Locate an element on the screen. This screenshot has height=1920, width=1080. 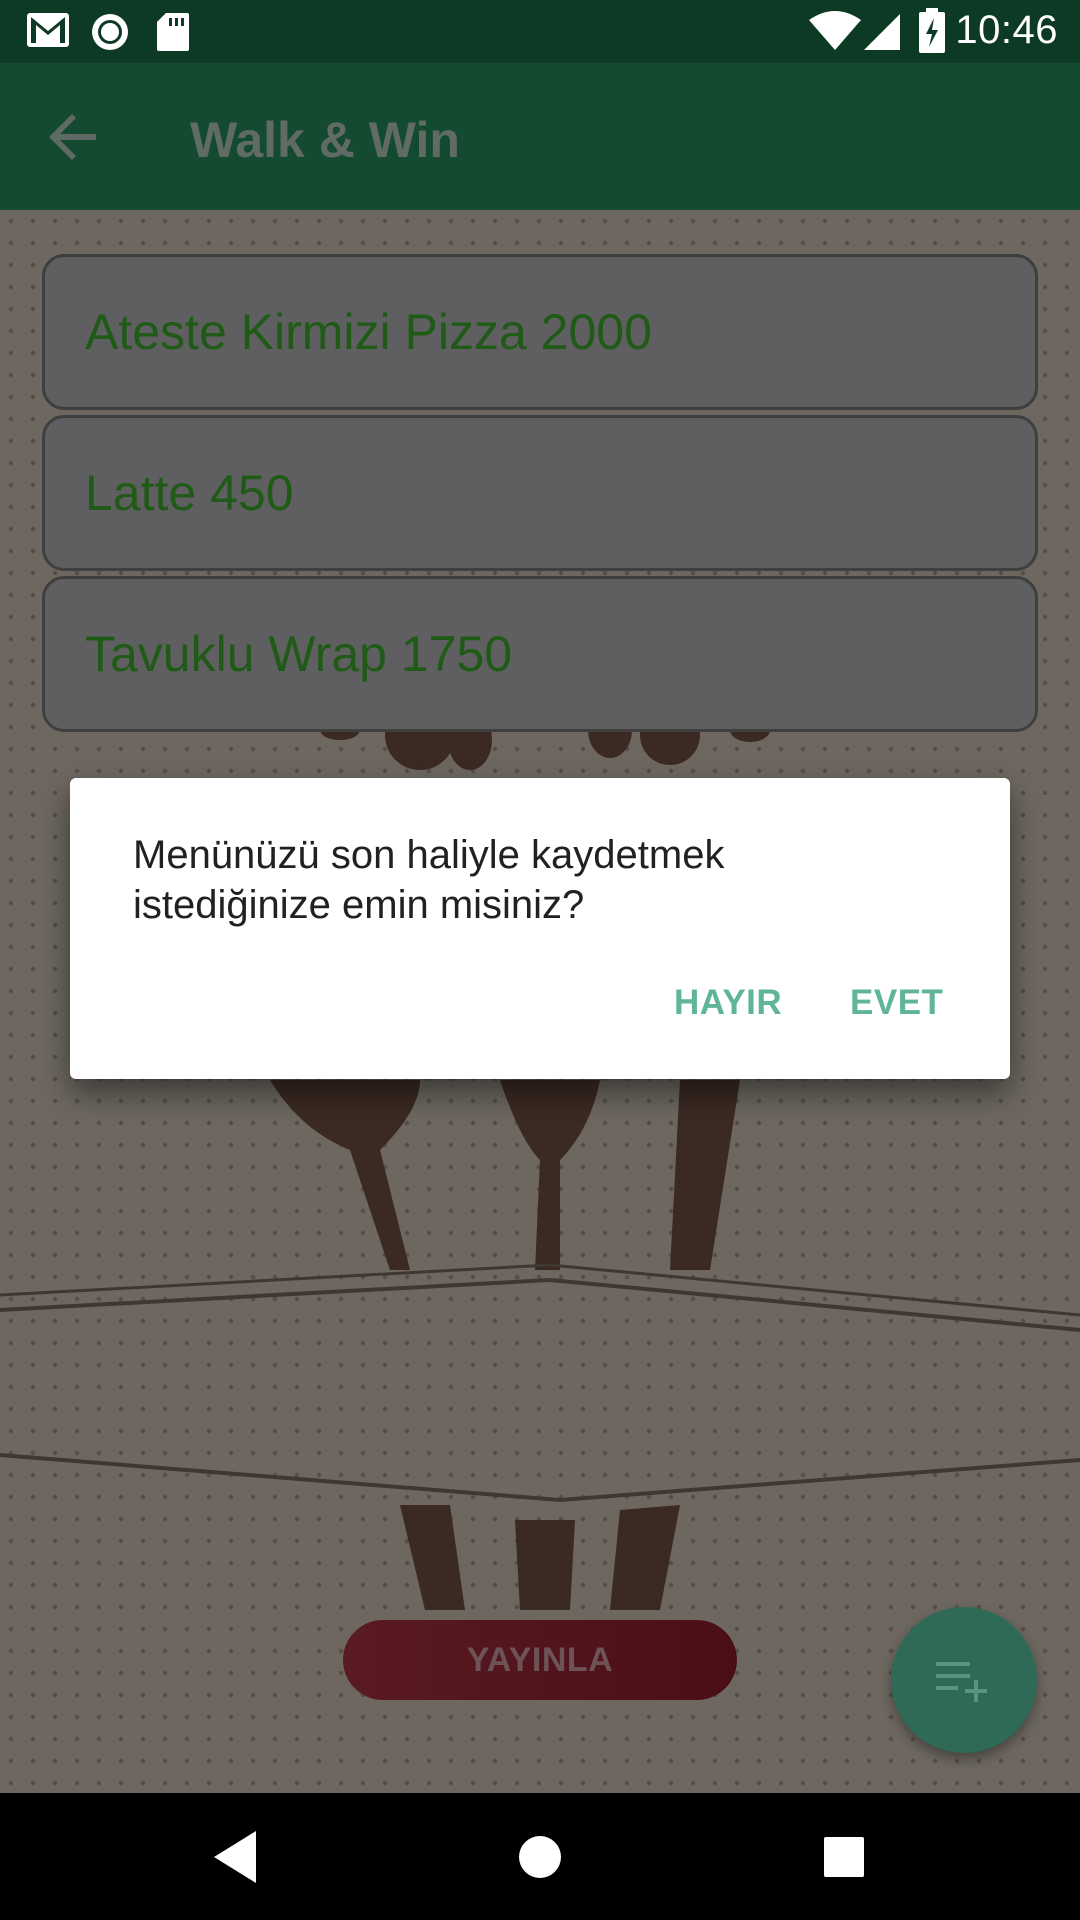
home-circle-icon is located at coordinates (540, 1857).